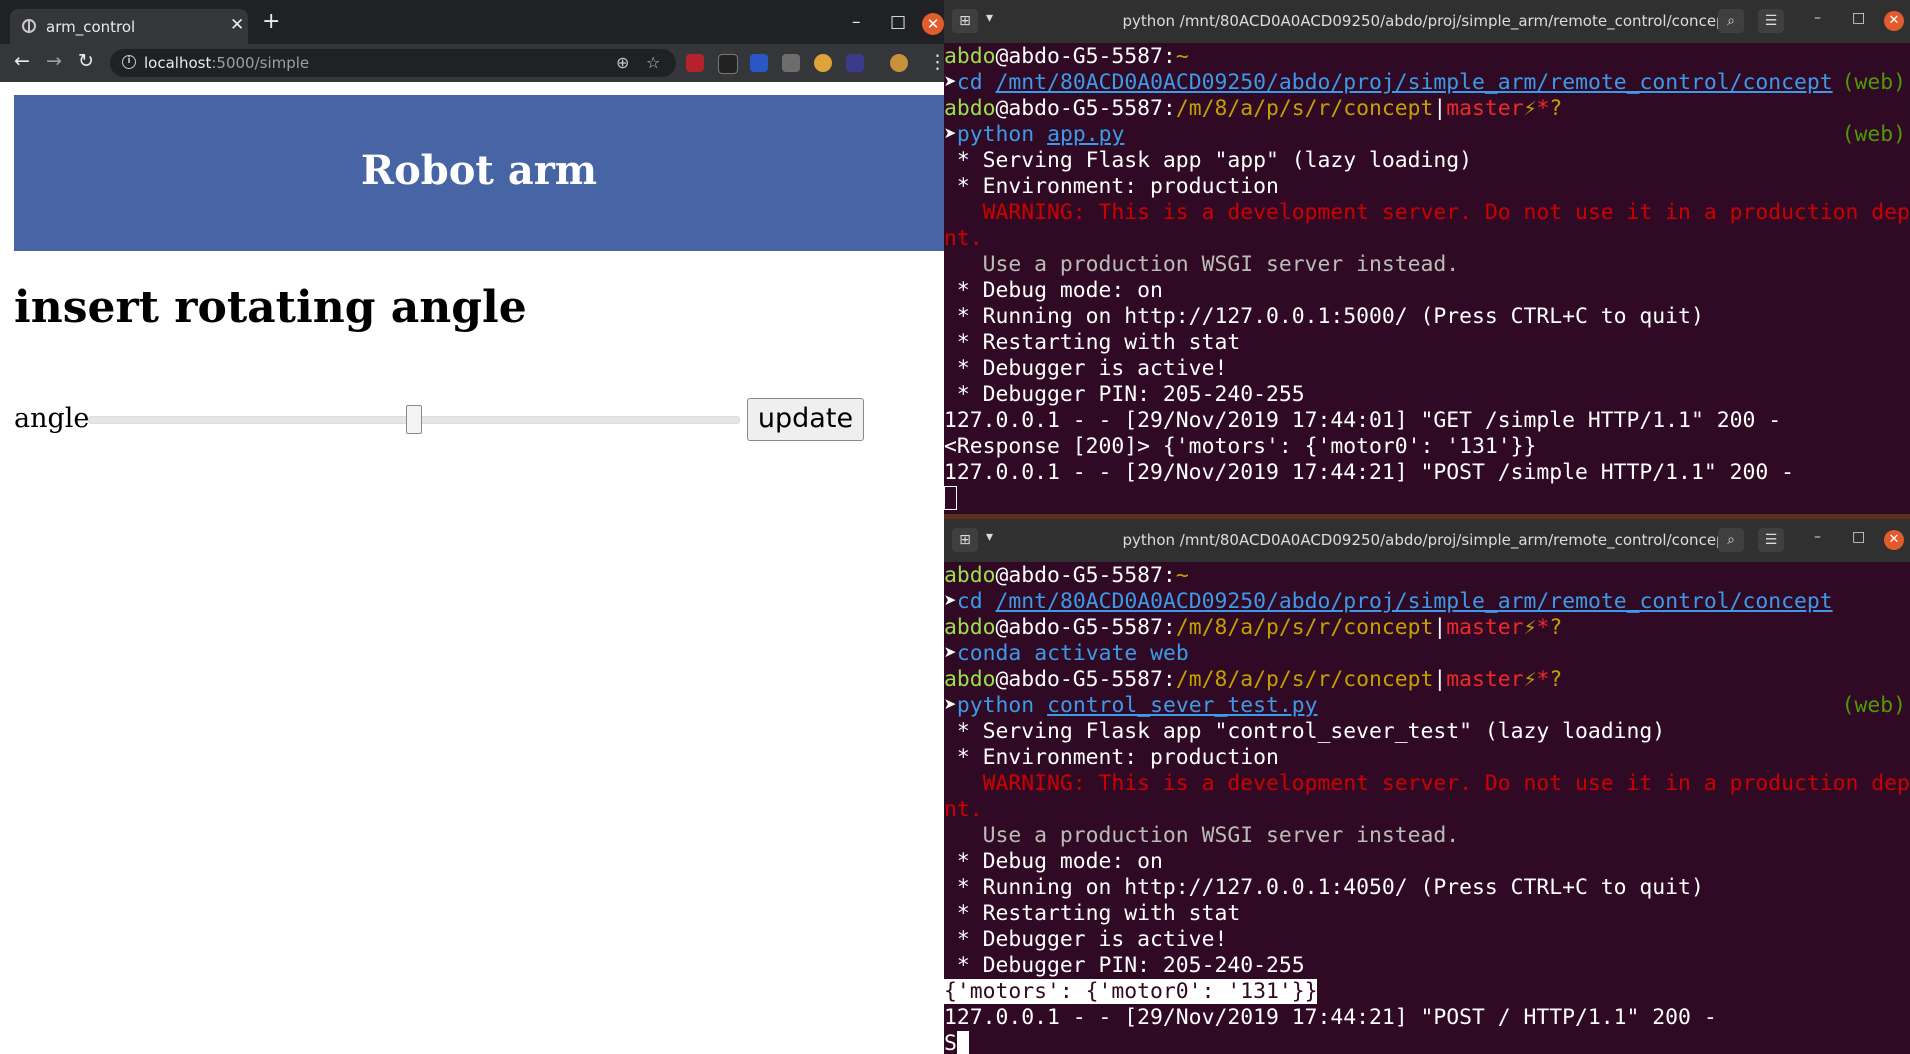 This screenshot has width=1910, height=1054. What do you see at coordinates (129, 62) in the screenshot?
I see `site-info-icon: i` at bounding box center [129, 62].